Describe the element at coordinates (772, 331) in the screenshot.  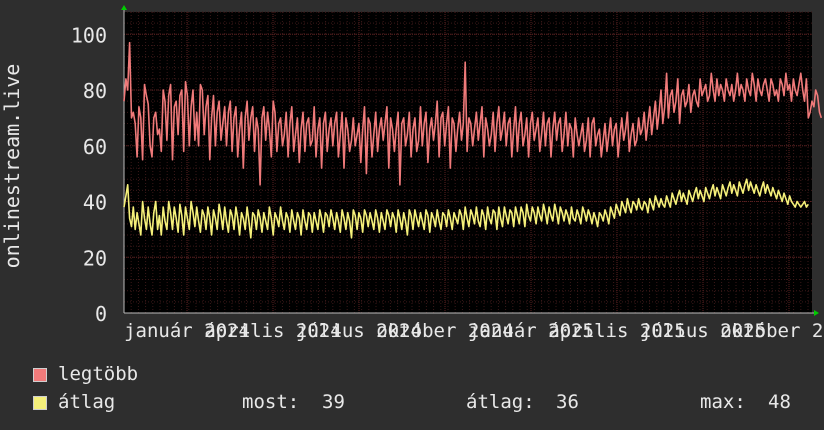
I see `x-tick-label: október 2025` at that location.